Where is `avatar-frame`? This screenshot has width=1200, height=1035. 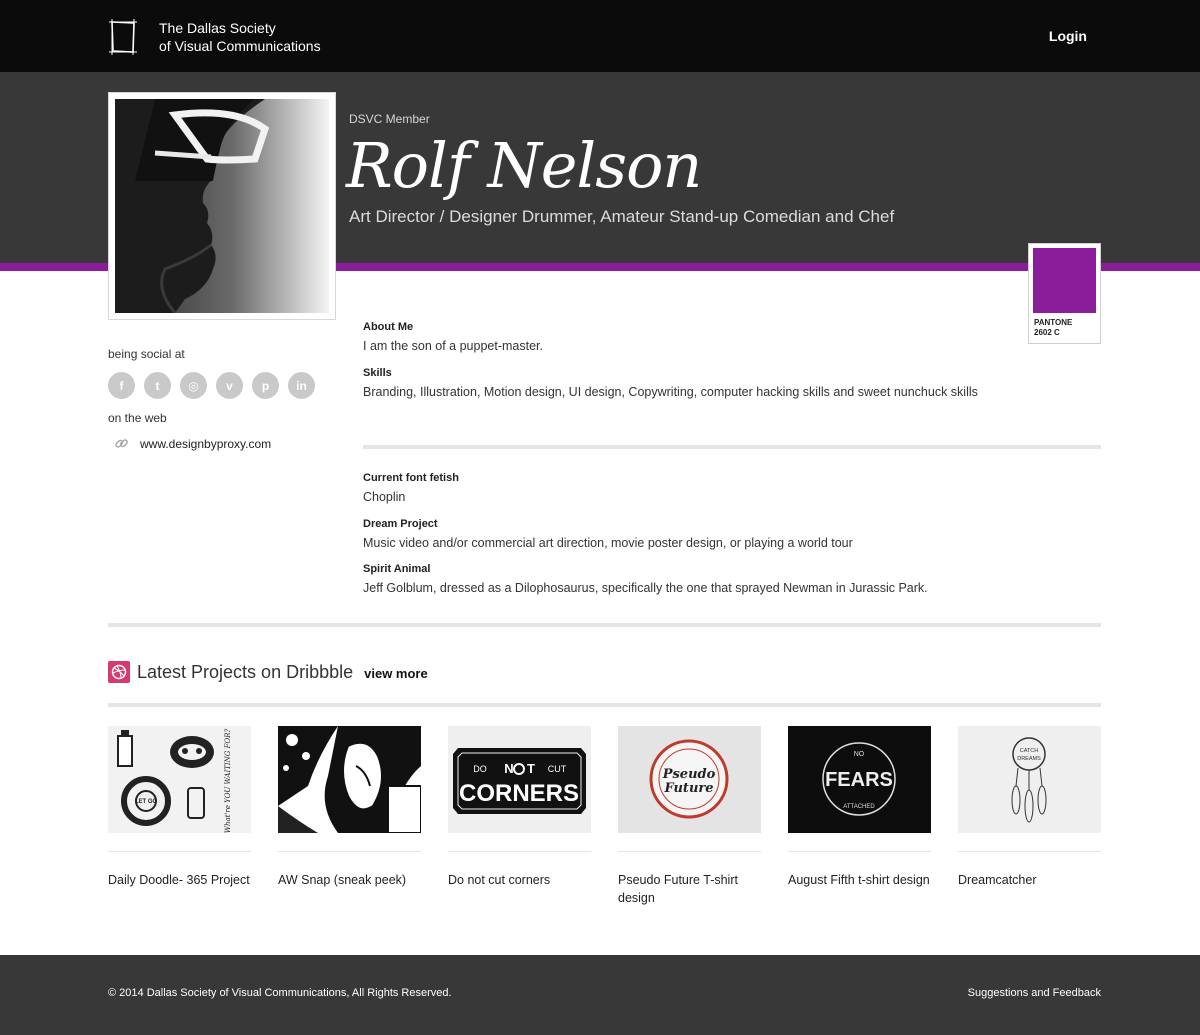 avatar-frame is located at coordinates (222, 206).